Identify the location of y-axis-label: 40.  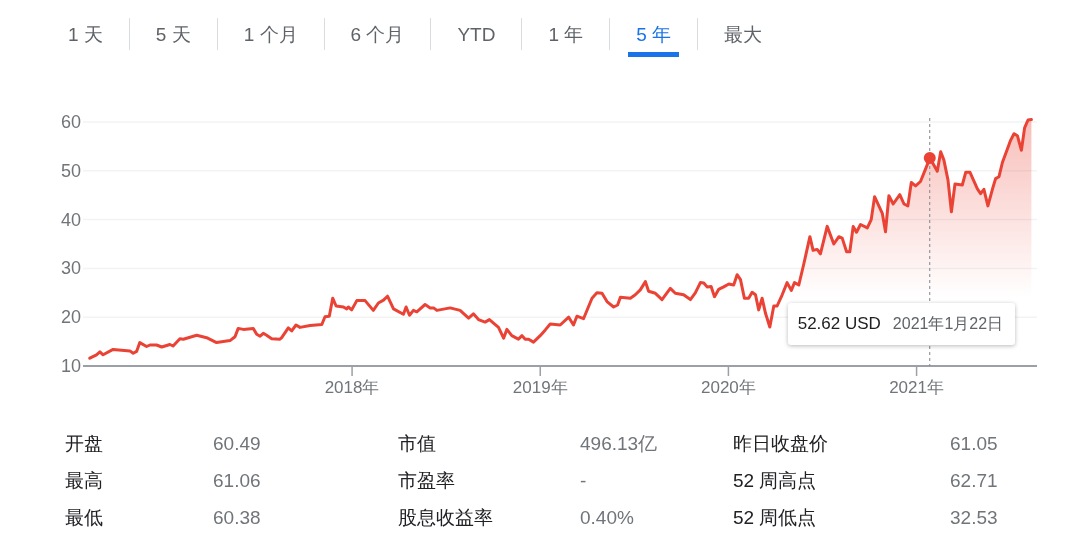
(70, 219).